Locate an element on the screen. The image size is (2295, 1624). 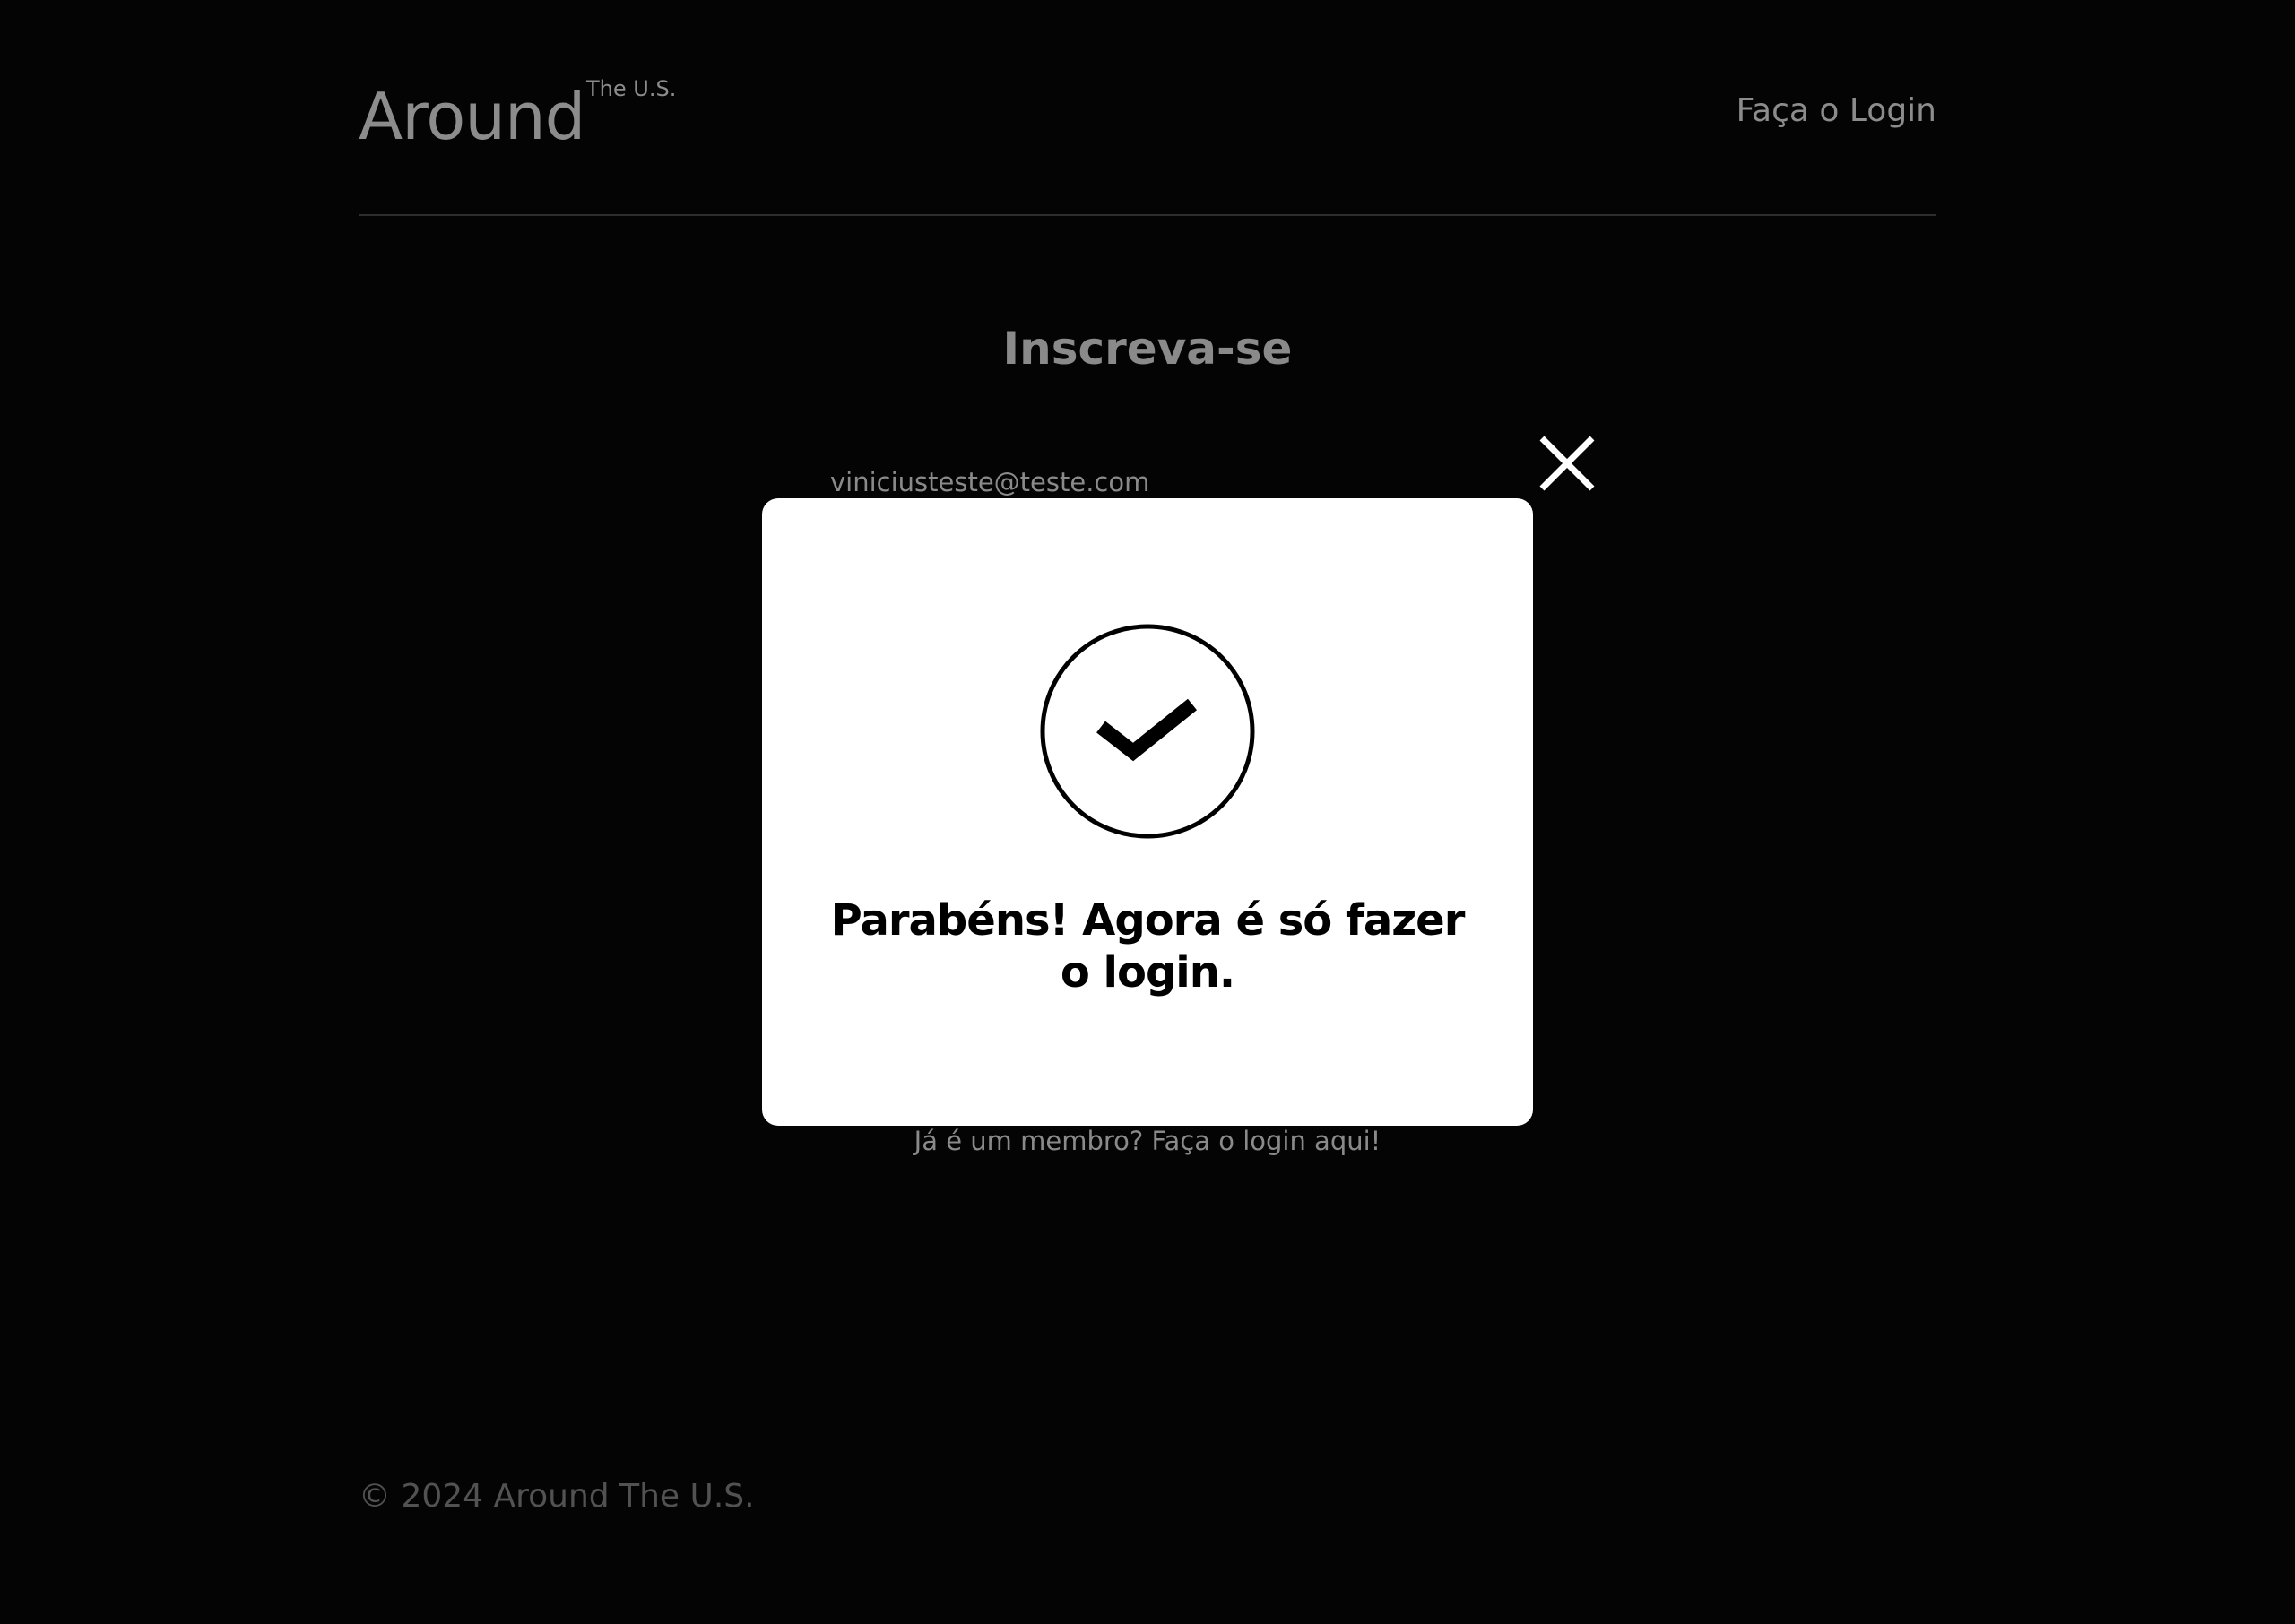
logo-main-text: Around is located at coordinates (472, 117).